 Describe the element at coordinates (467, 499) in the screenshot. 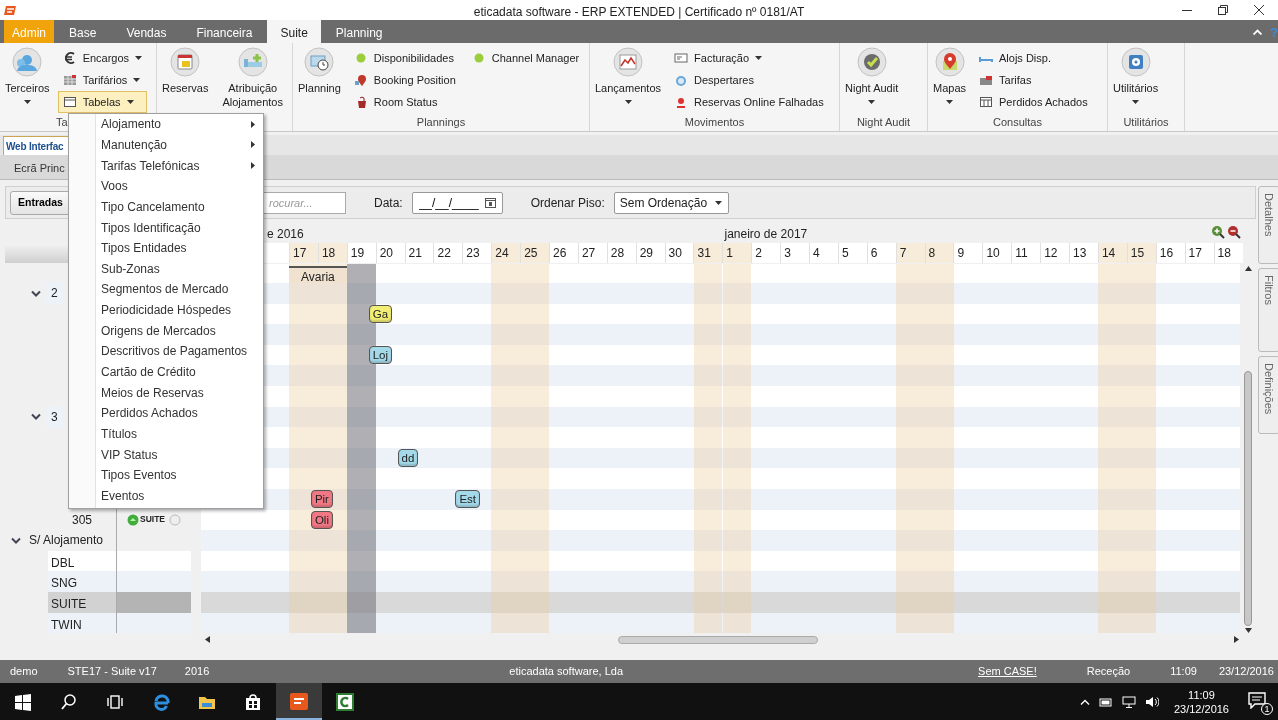

I see `booking-block: Est` at that location.